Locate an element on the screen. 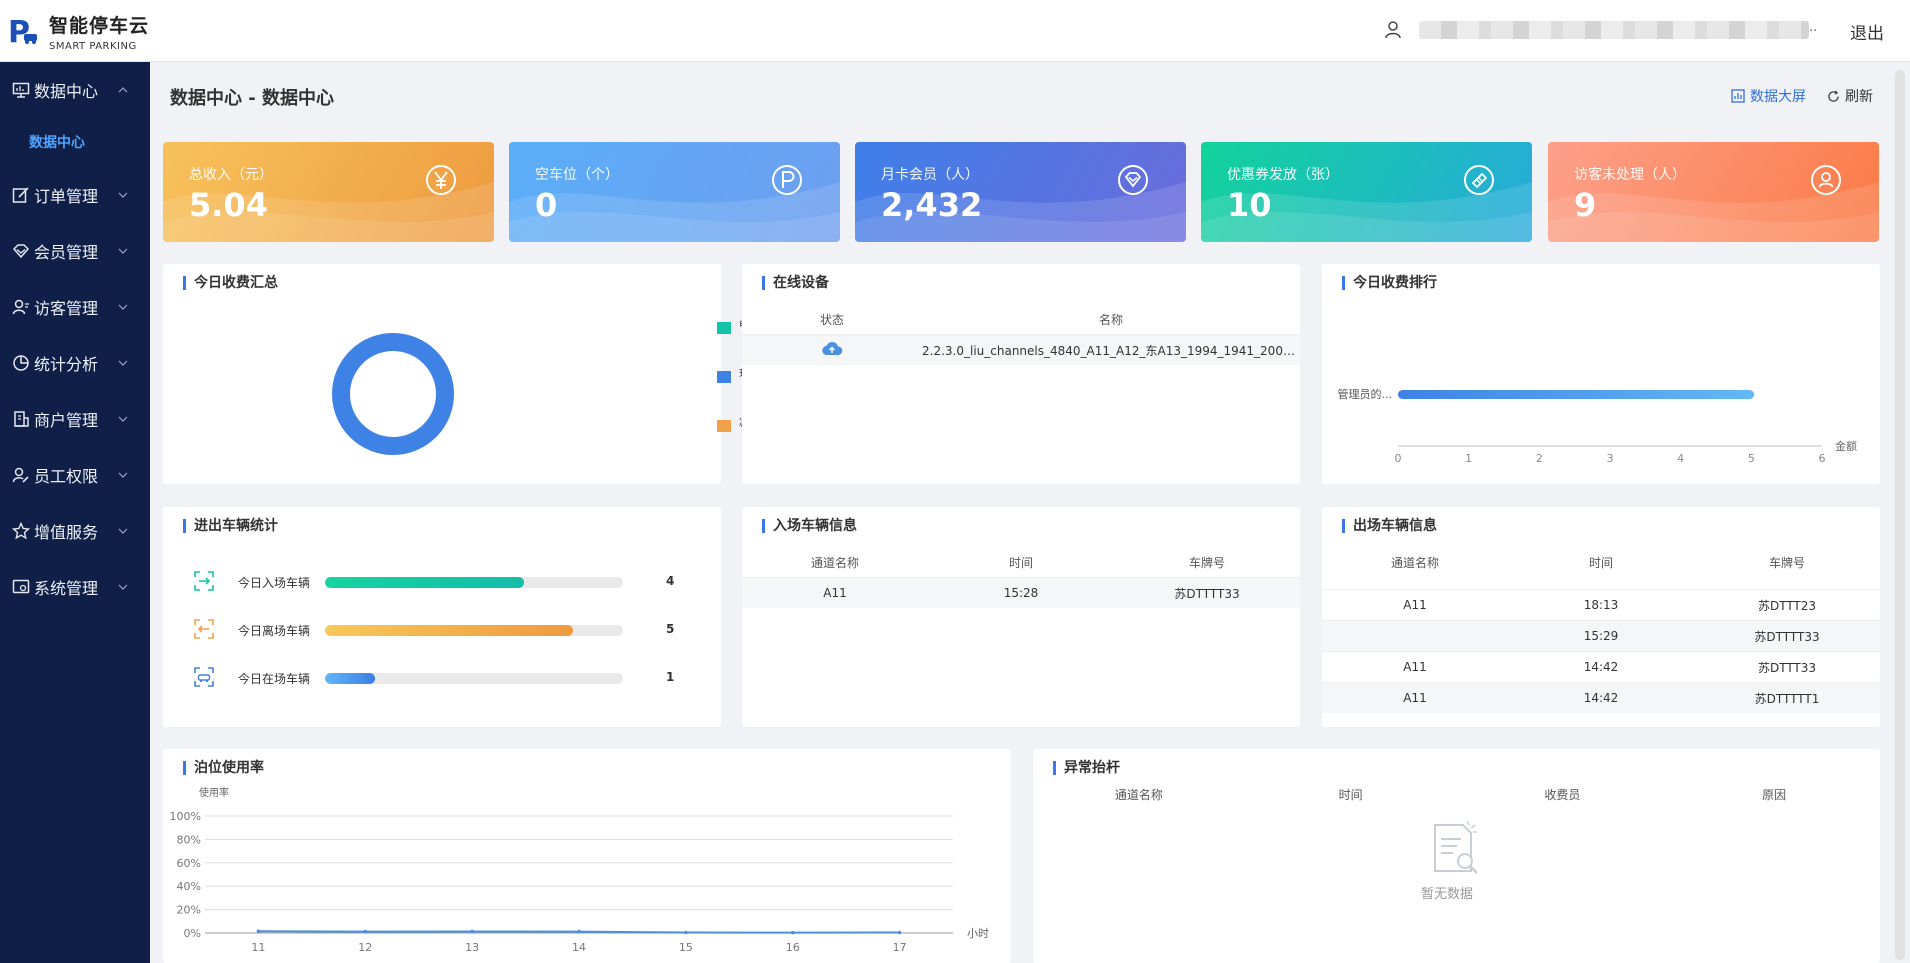 The height and width of the screenshot is (963, 1910). visitor-icon is located at coordinates (20, 307).